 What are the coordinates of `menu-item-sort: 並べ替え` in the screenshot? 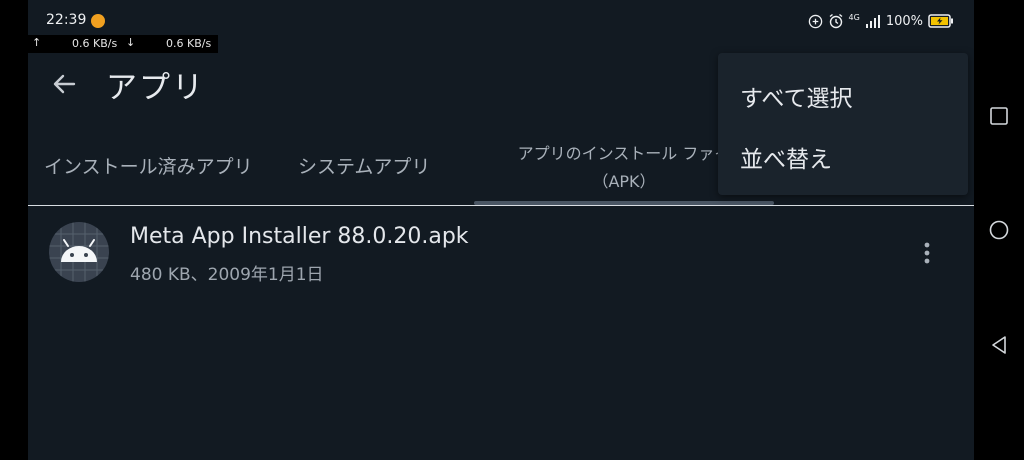 It's located at (786, 157).